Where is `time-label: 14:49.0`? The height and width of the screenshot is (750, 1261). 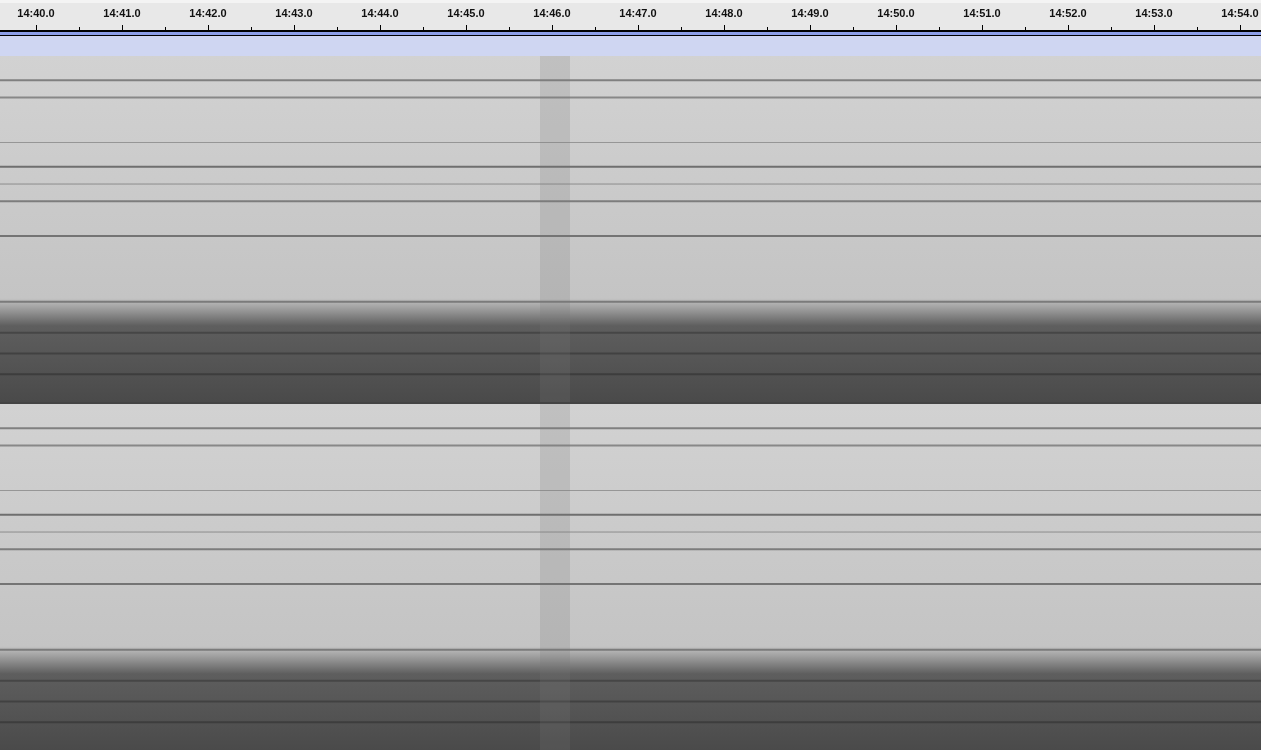
time-label: 14:49.0 is located at coordinates (810, 13).